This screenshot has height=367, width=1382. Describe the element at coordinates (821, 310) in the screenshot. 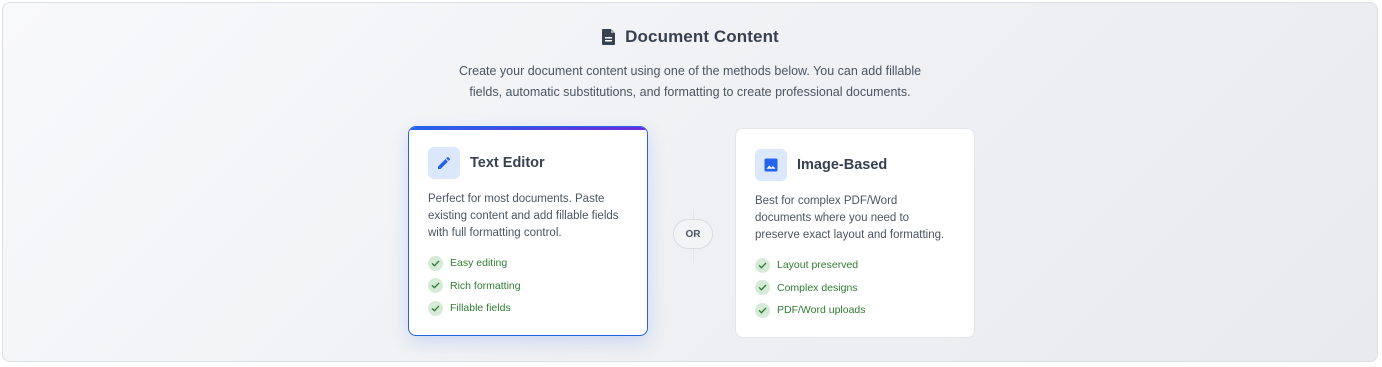

I see `feature-label: PDF/Word uploads` at that location.